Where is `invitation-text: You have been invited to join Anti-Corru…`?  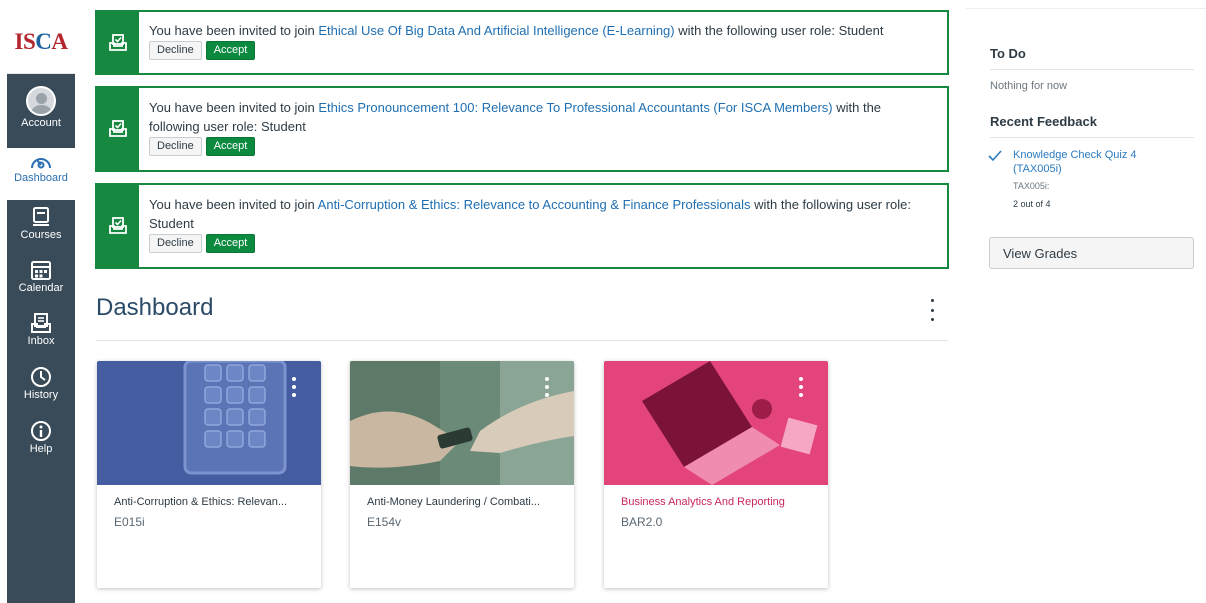
invitation-text: You have been invited to join Anti-Corru… is located at coordinates (530, 214).